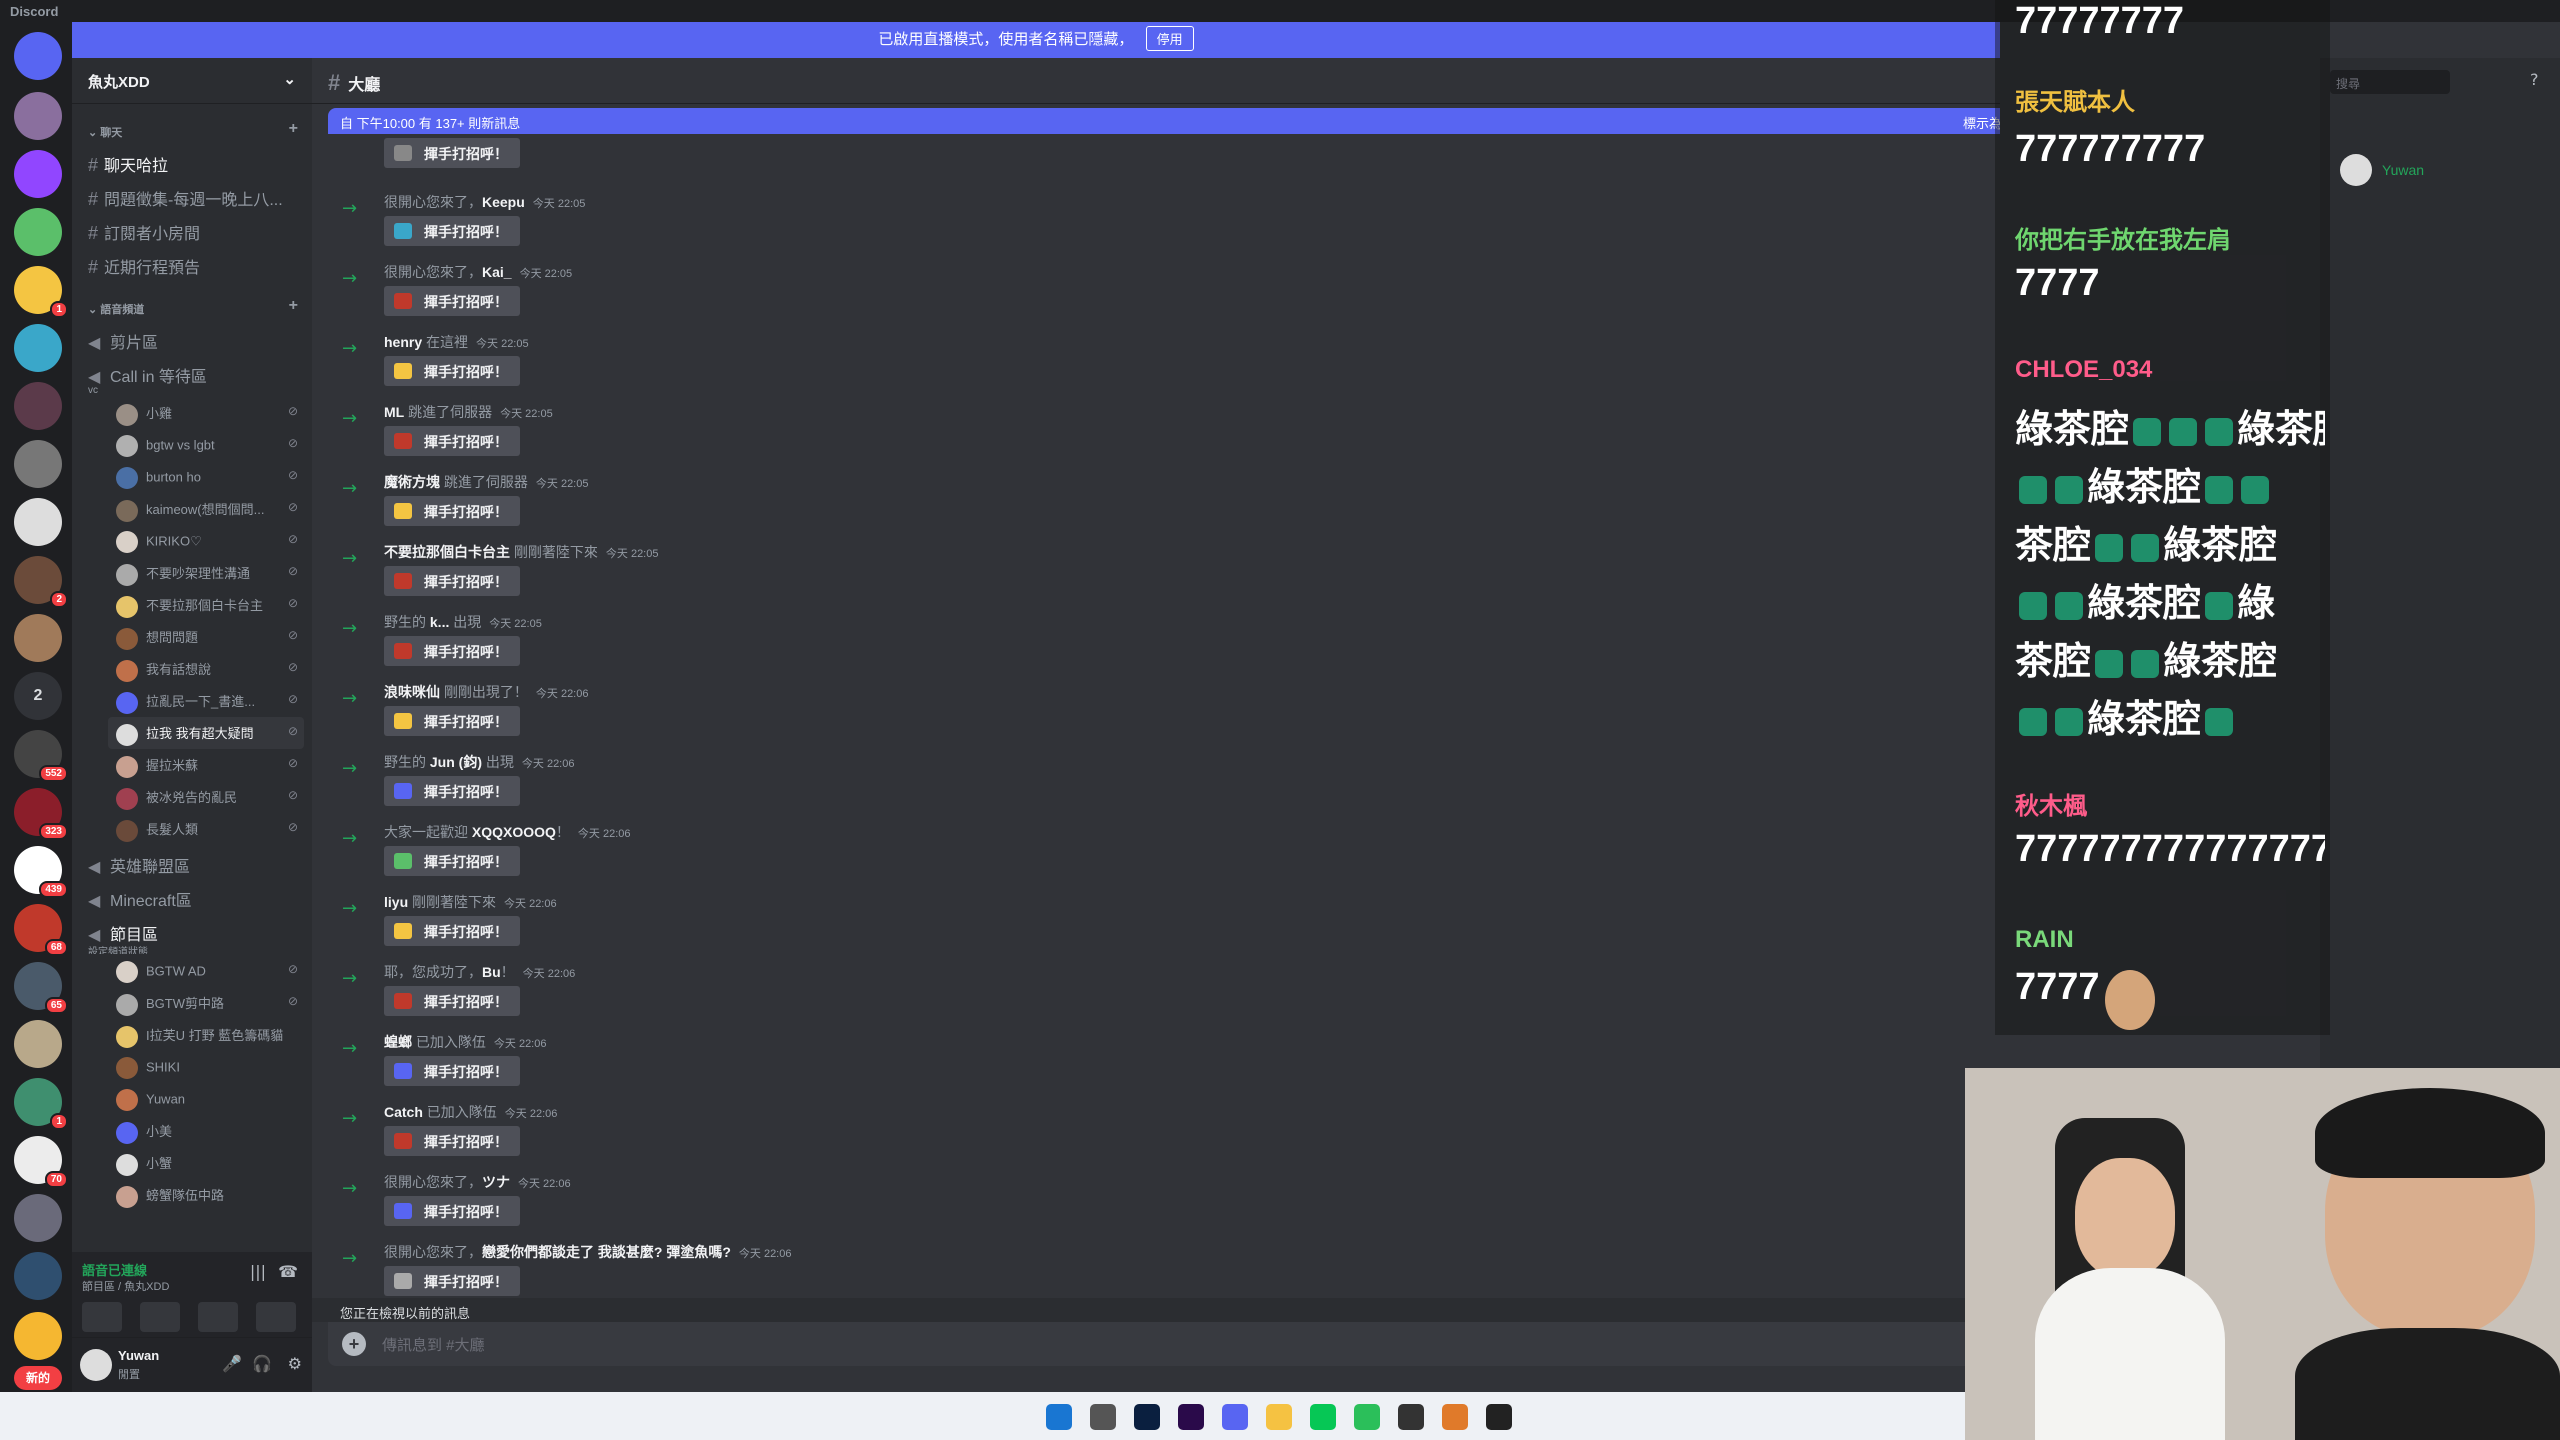 This screenshot has height=1440, width=2560. Describe the element at coordinates (41, 582) in the screenshot. I see `server-icon: 2` at that location.